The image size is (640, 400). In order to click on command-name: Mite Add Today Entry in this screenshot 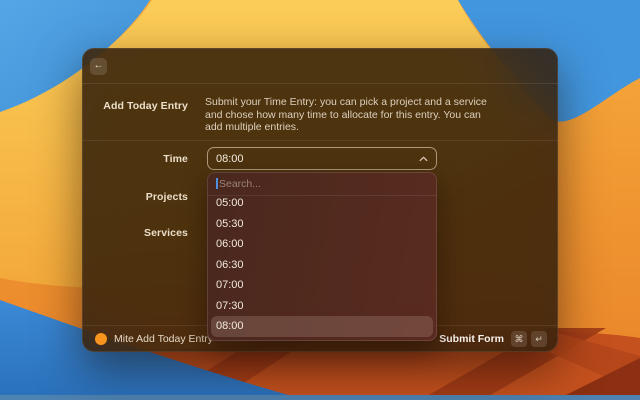, I will do `click(164, 339)`.